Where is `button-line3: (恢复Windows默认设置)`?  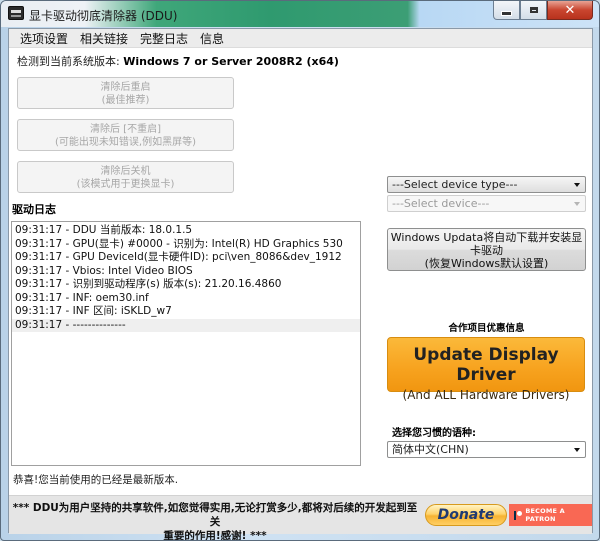
button-line3: (恢复Windows默认设置) is located at coordinates (486, 263).